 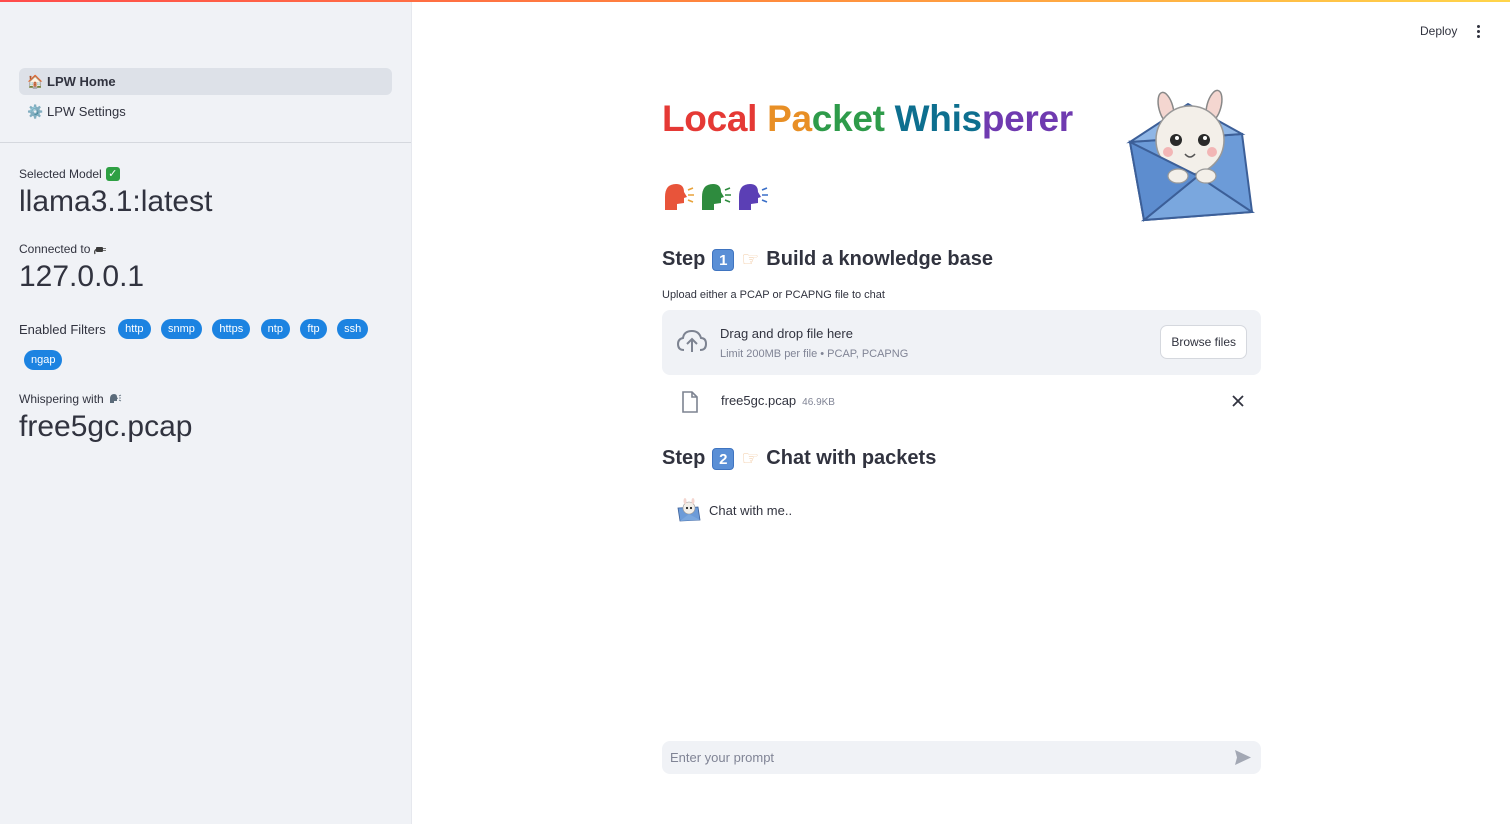 I want to click on browse-files-button: Browse files, so click(x=1203, y=342).